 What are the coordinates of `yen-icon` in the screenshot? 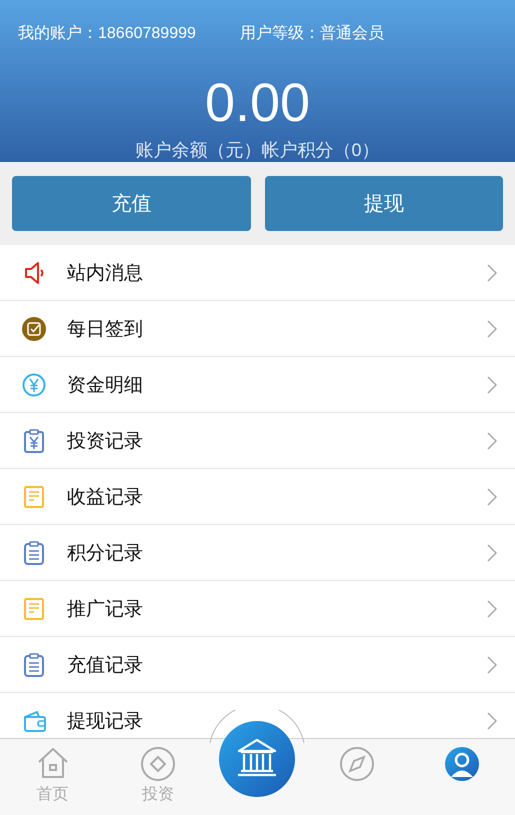 It's located at (34, 384).